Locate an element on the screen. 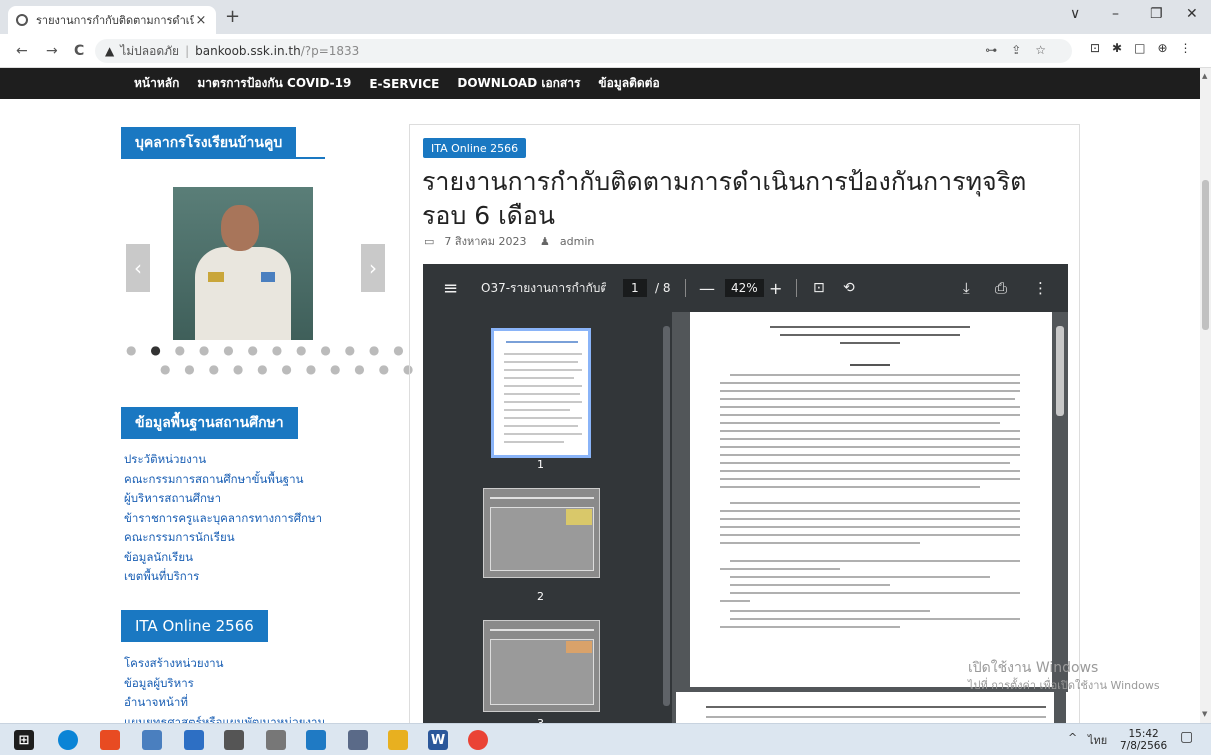 The image size is (1211, 755). start-icon: ⊞ is located at coordinates (24, 740).